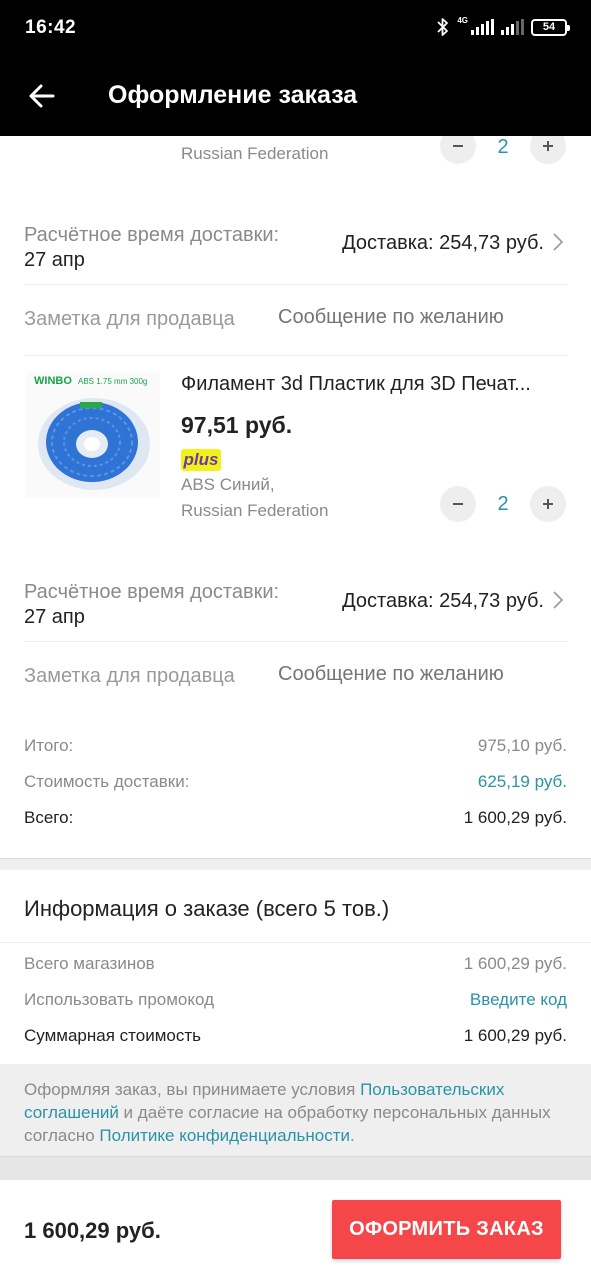 Image resolution: width=591 pixels, height=1280 pixels. I want to click on checkout-bottom-bar: 1 600,29 руб. ОФОРМИТЬ ЗАКАЗ, so click(295, 1230).